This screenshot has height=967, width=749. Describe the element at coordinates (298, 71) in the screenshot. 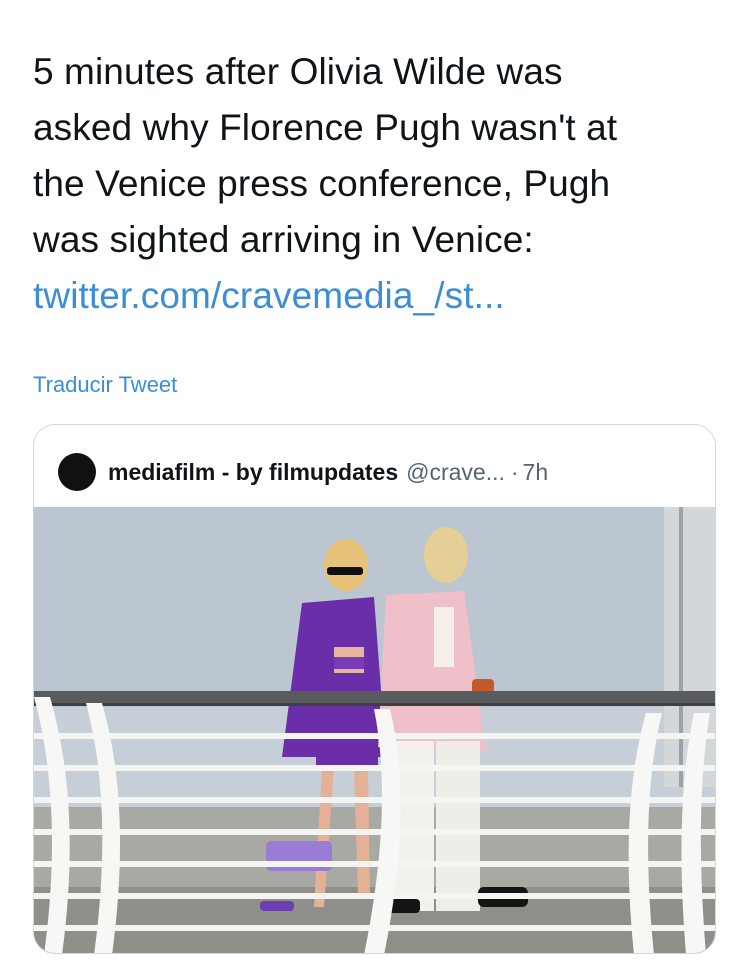

I see `tweet-text-line-1: 5 minutes after Olivia Wilde was` at that location.